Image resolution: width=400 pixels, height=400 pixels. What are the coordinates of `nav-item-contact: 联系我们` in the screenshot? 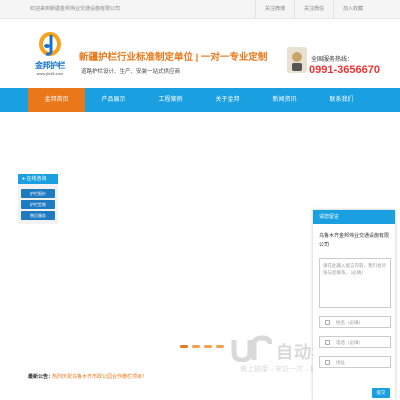 It's located at (341, 100).